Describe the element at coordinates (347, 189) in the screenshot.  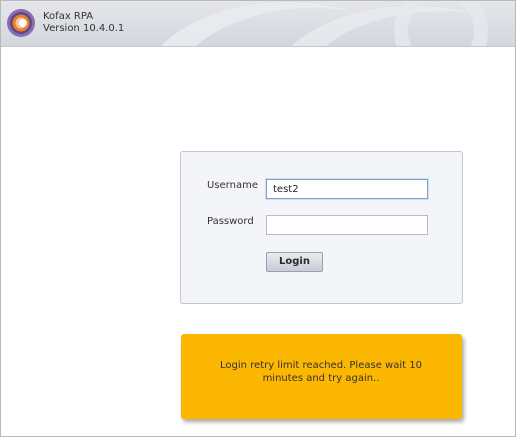
I see `username-input` at that location.